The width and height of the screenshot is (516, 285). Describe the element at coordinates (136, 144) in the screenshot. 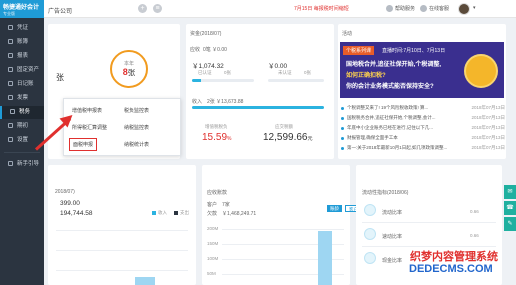

I see `menu-item-tax-statistics: 纳税统计表` at that location.